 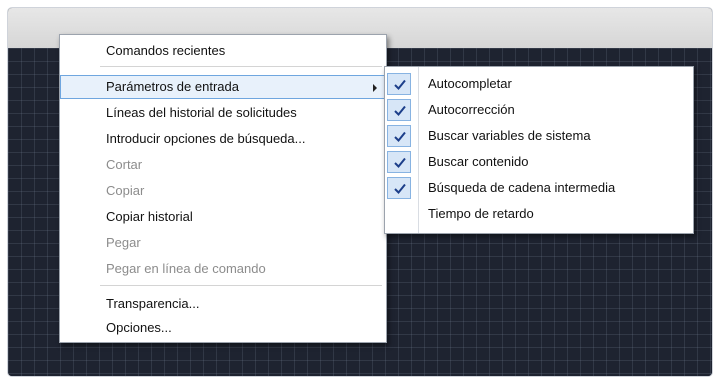 What do you see at coordinates (539, 162) in the screenshot?
I see `submenu-item-search-content: Buscar contenido` at bounding box center [539, 162].